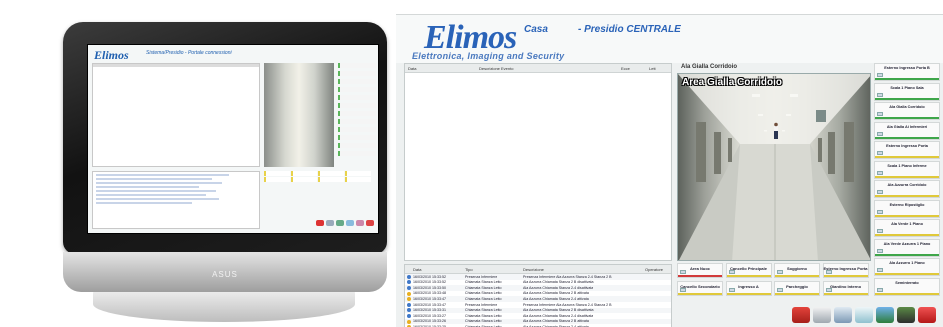  I want to click on log-col-description: Descrizione, so click(533, 269).